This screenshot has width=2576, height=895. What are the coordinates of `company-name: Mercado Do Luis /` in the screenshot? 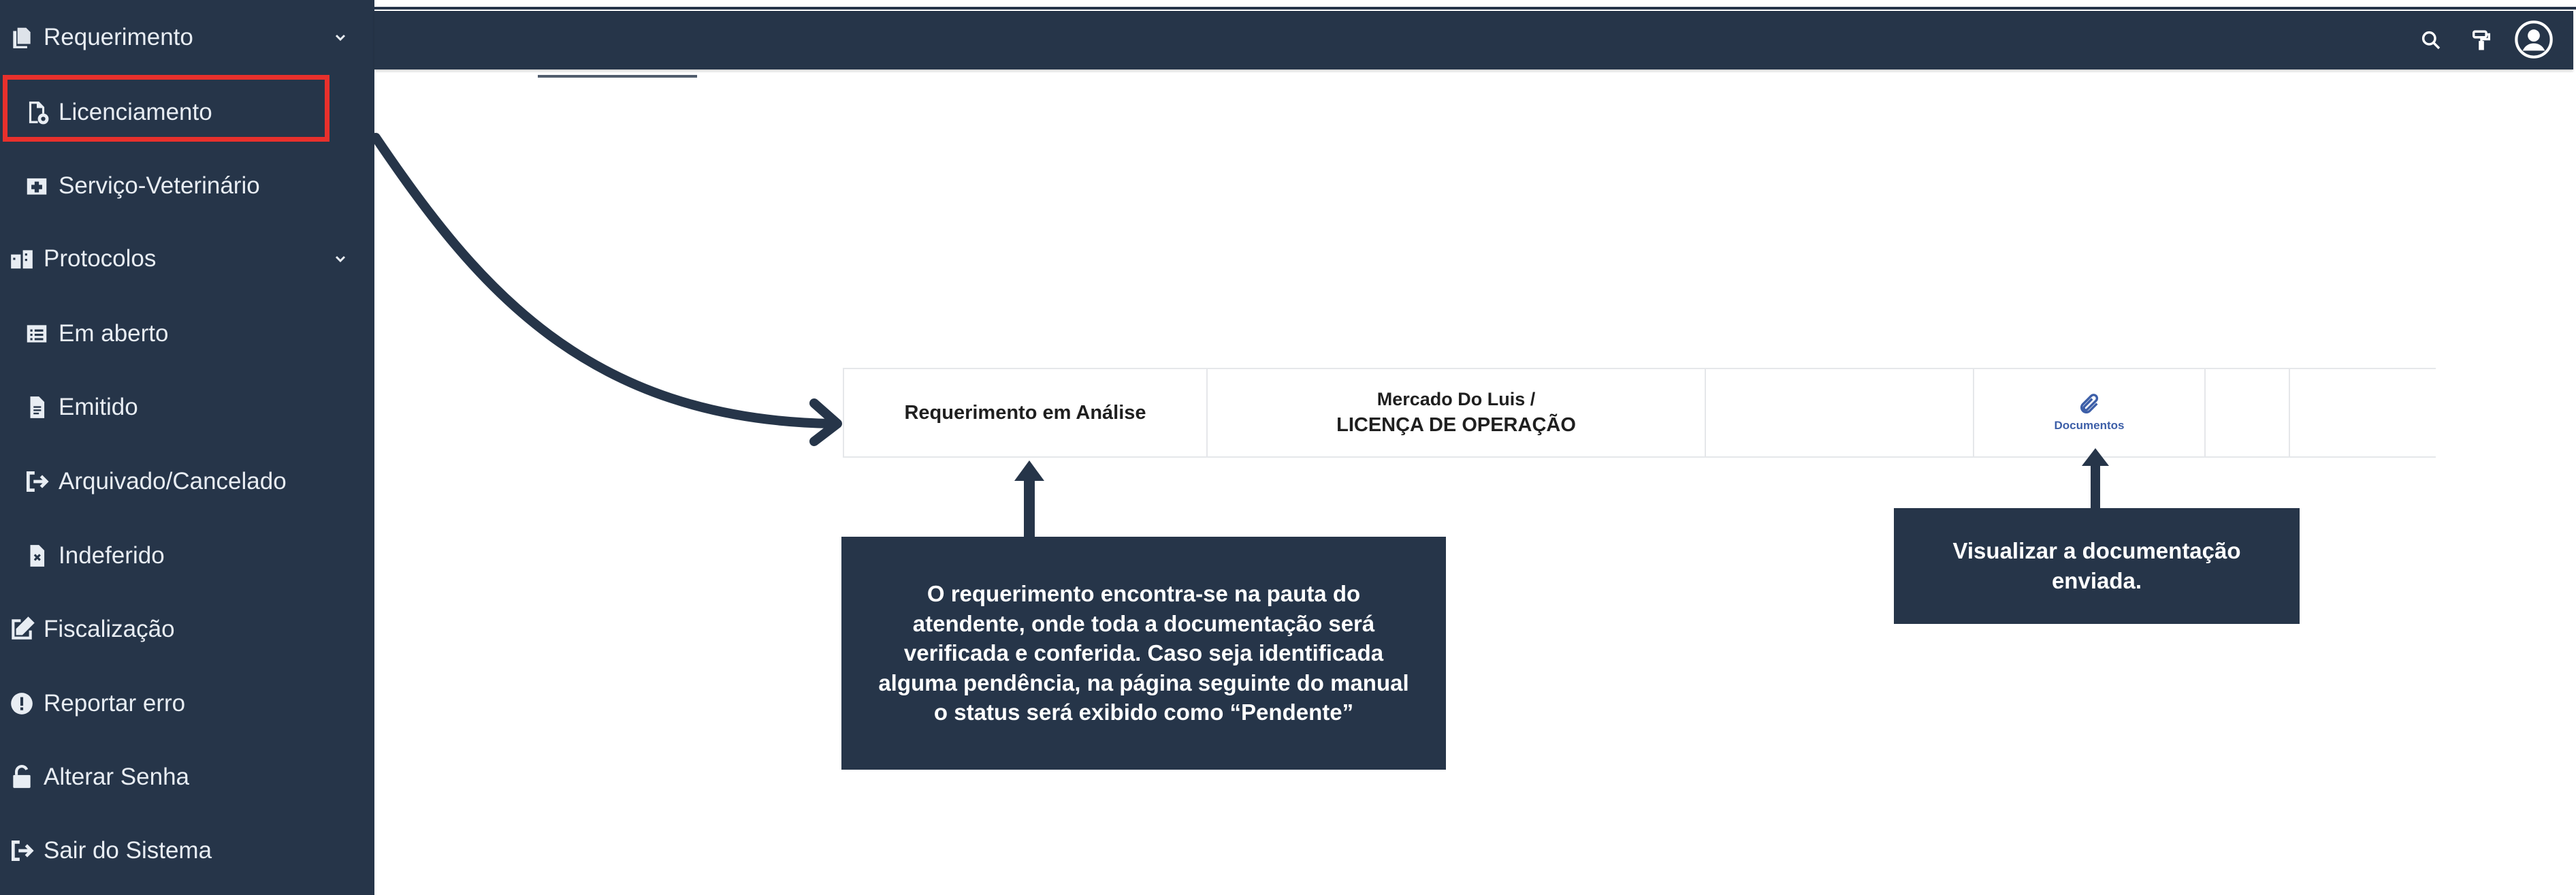 It's located at (1456, 399).